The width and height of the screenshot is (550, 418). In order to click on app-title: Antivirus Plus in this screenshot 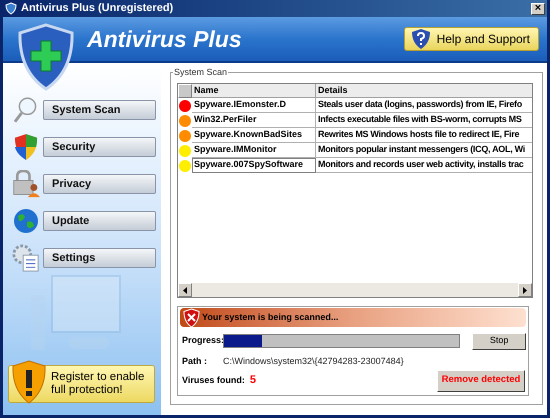, I will do `click(165, 39)`.